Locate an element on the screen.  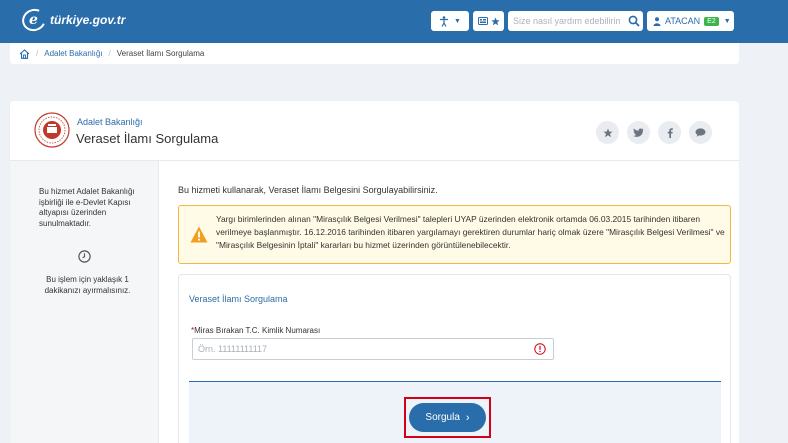
user-name: ATACAN is located at coordinates (683, 21).